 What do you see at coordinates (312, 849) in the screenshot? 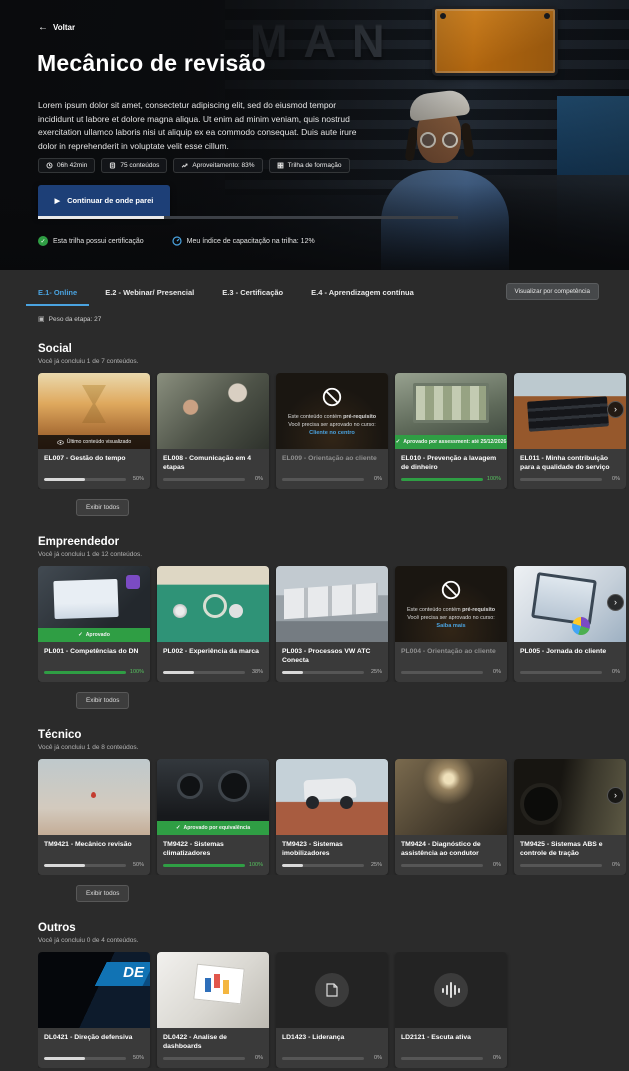
I see `course-title: TM9423 - Sistemas imobilizadores` at bounding box center [312, 849].